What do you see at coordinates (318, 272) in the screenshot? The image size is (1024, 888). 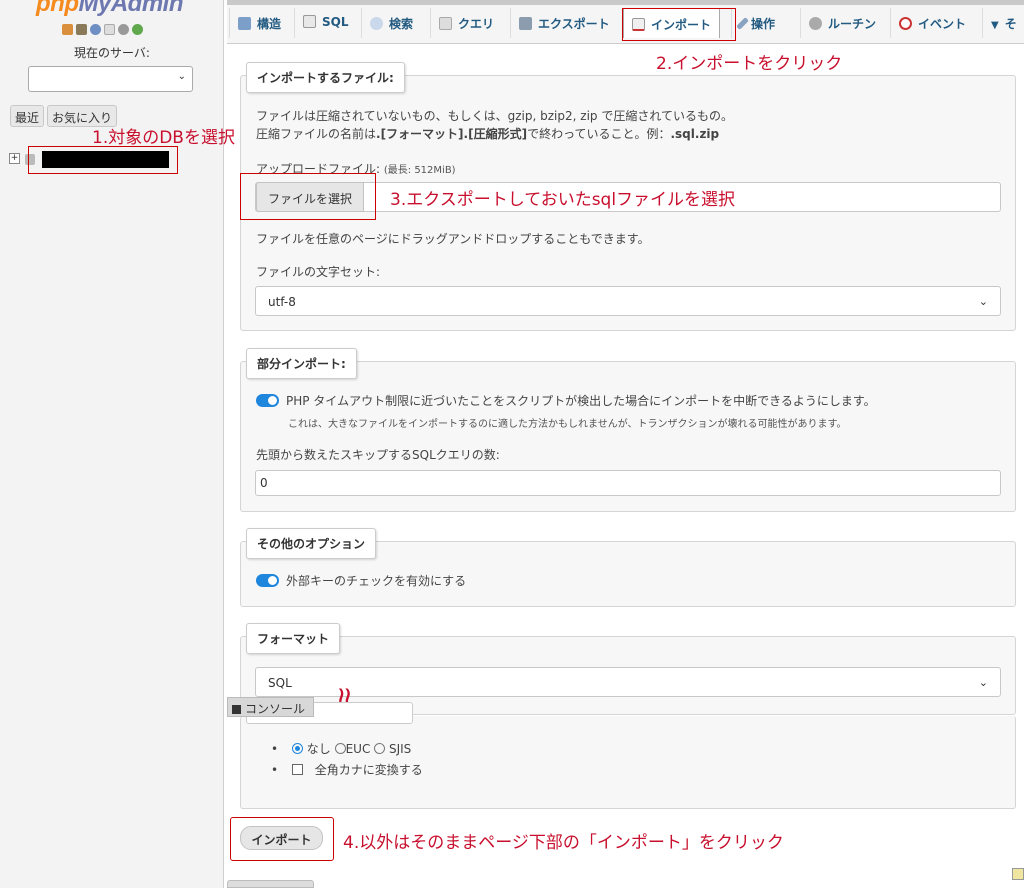 I see `charset-label: ファイルの文字セット:` at bounding box center [318, 272].